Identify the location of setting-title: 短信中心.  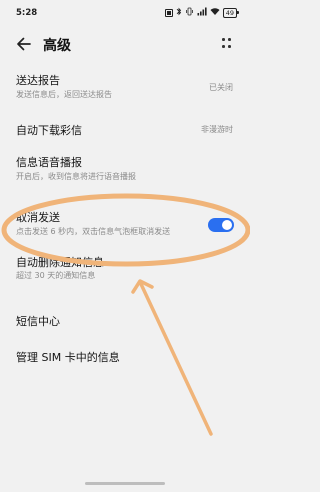
(38, 321).